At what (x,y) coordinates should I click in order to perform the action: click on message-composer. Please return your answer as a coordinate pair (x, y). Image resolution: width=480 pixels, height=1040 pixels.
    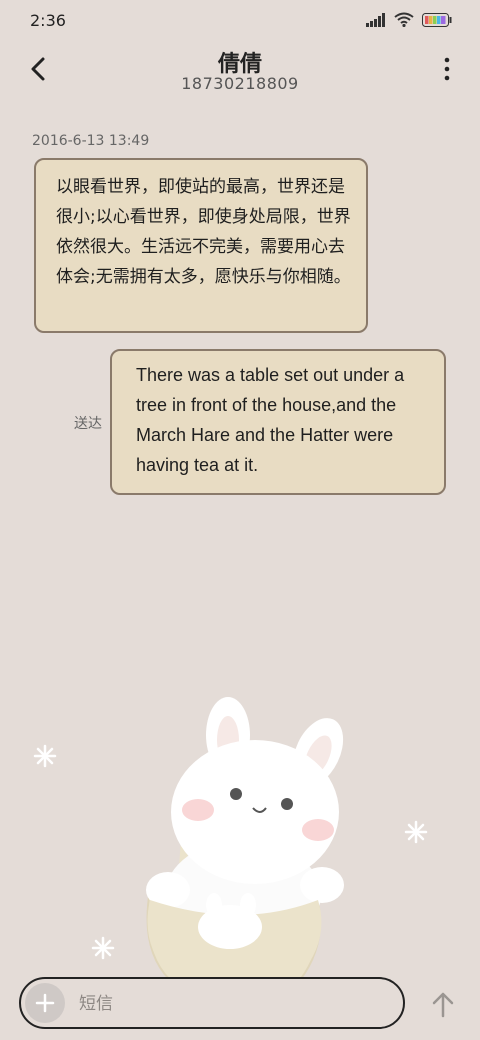
    Looking at the image, I should click on (212, 1003).